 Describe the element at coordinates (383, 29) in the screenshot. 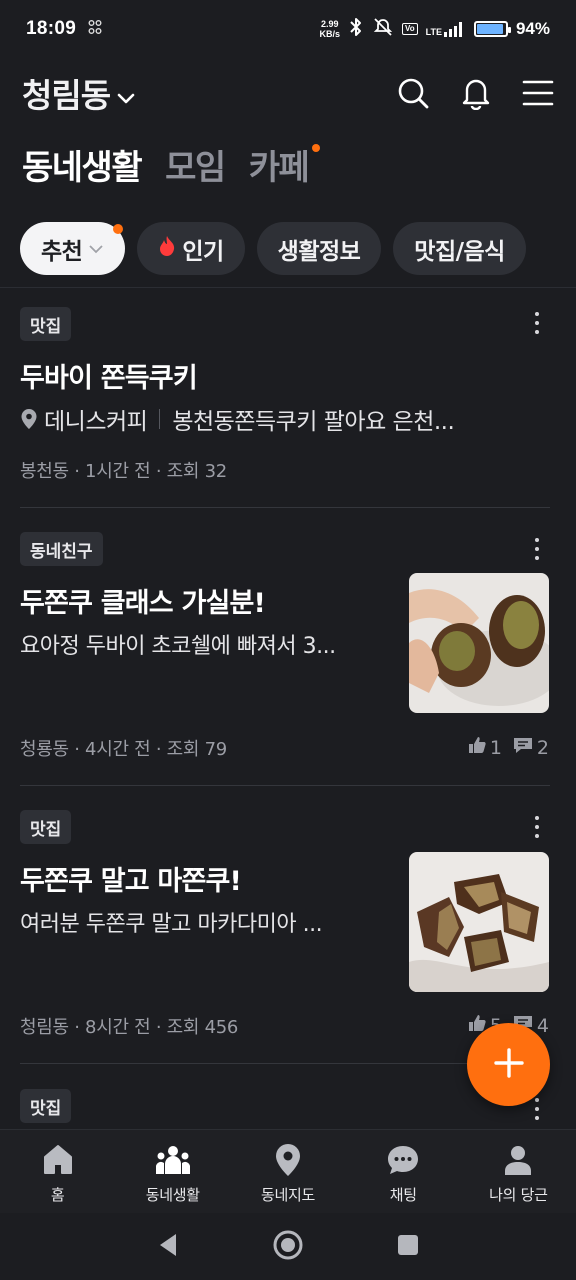

I see `mute-icon` at that location.